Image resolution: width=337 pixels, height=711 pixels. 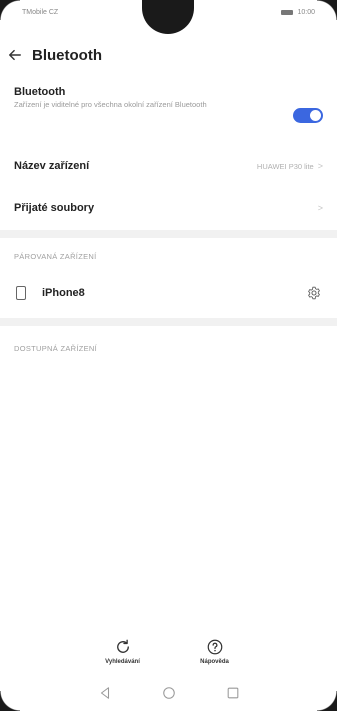 I want to click on app-header: Bluetooth, so click(x=168, y=55).